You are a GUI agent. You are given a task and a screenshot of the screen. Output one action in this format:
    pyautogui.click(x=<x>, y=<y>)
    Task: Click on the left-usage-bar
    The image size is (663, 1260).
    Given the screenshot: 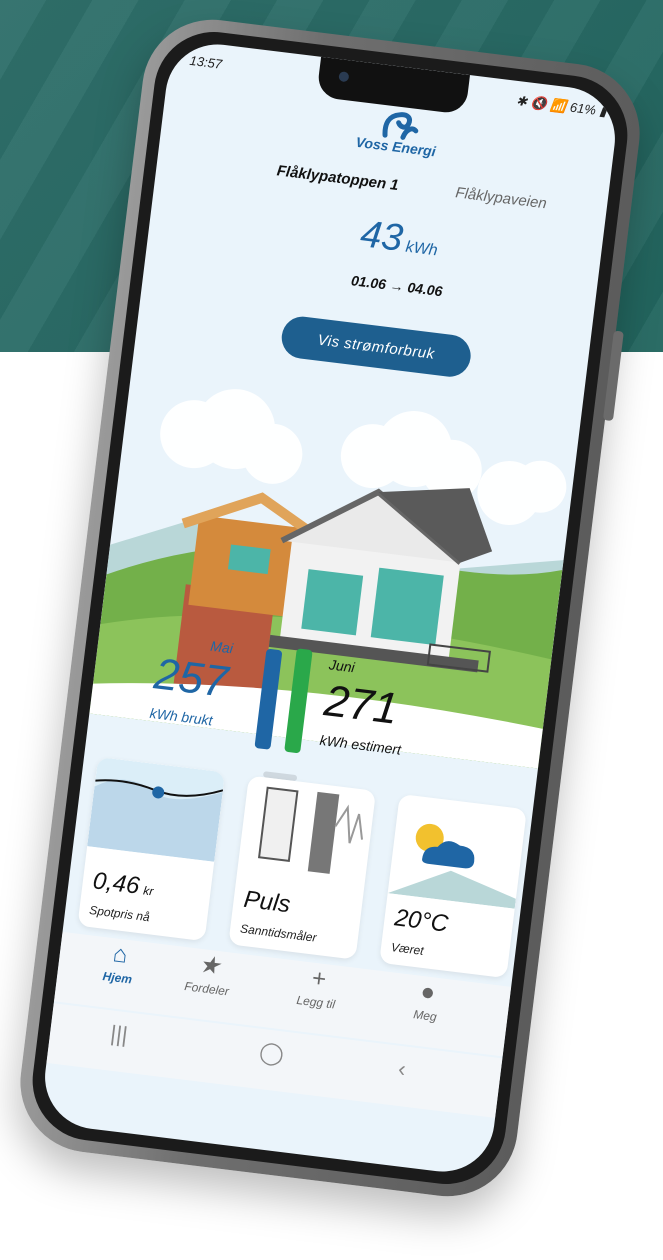 What is the action you would take?
    pyautogui.click(x=268, y=699)
    